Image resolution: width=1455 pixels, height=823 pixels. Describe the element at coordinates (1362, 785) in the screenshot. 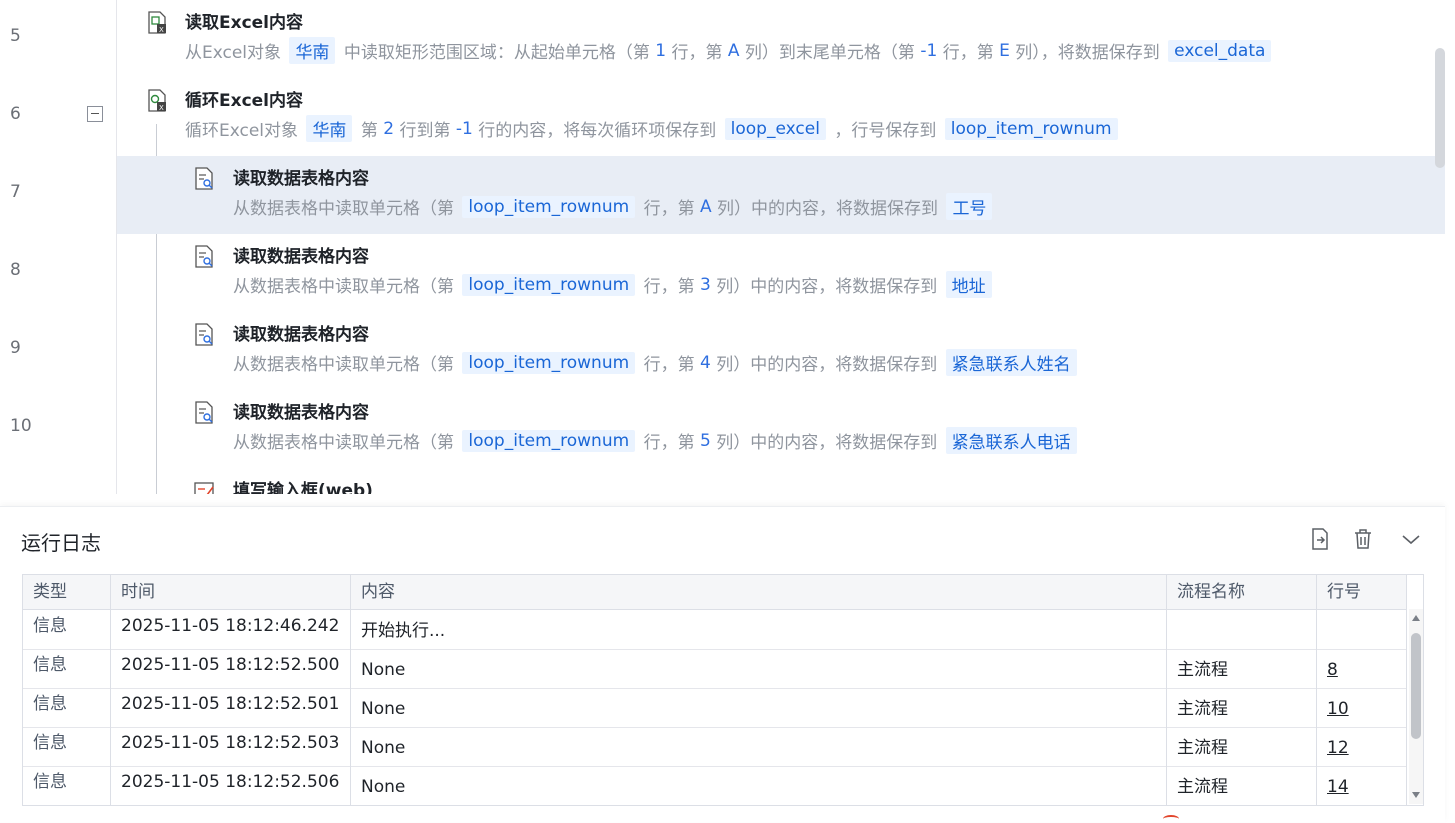

I see `cell-line-link: 14` at that location.